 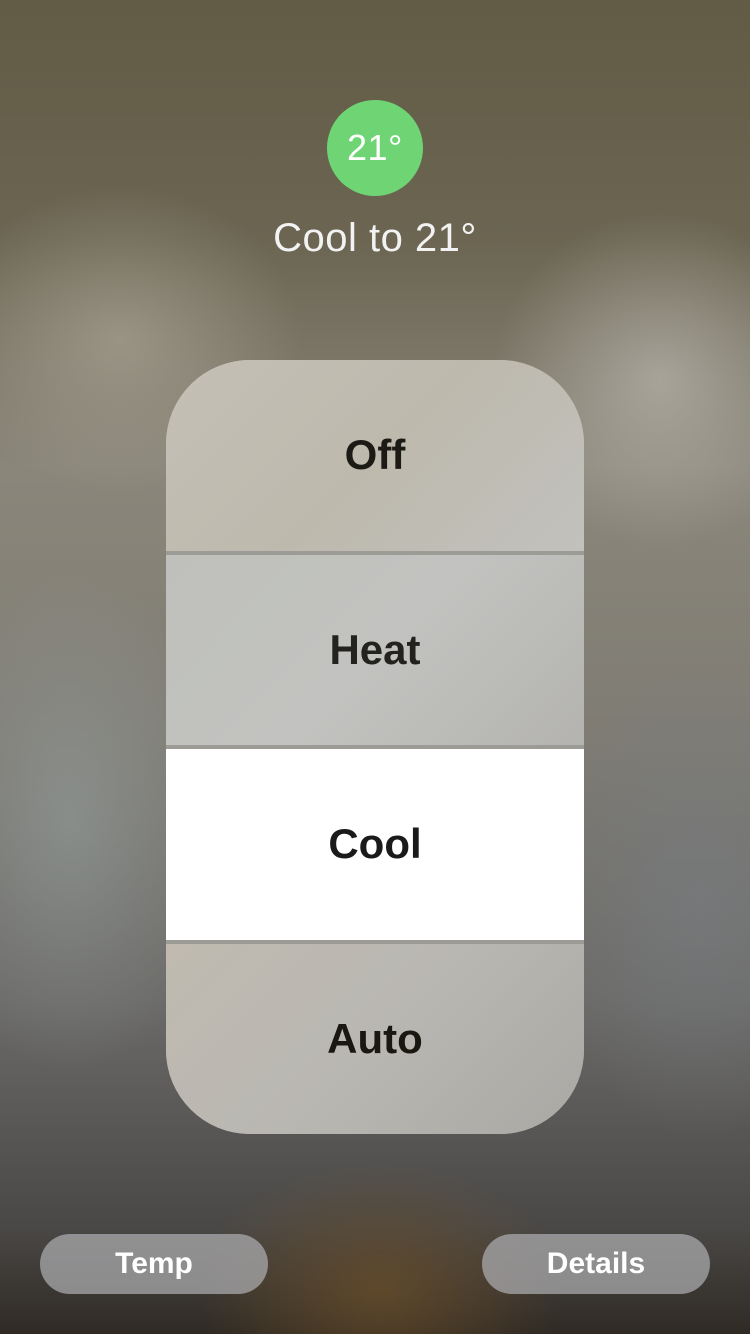 I want to click on mode-option-label: Cool, so click(x=375, y=844).